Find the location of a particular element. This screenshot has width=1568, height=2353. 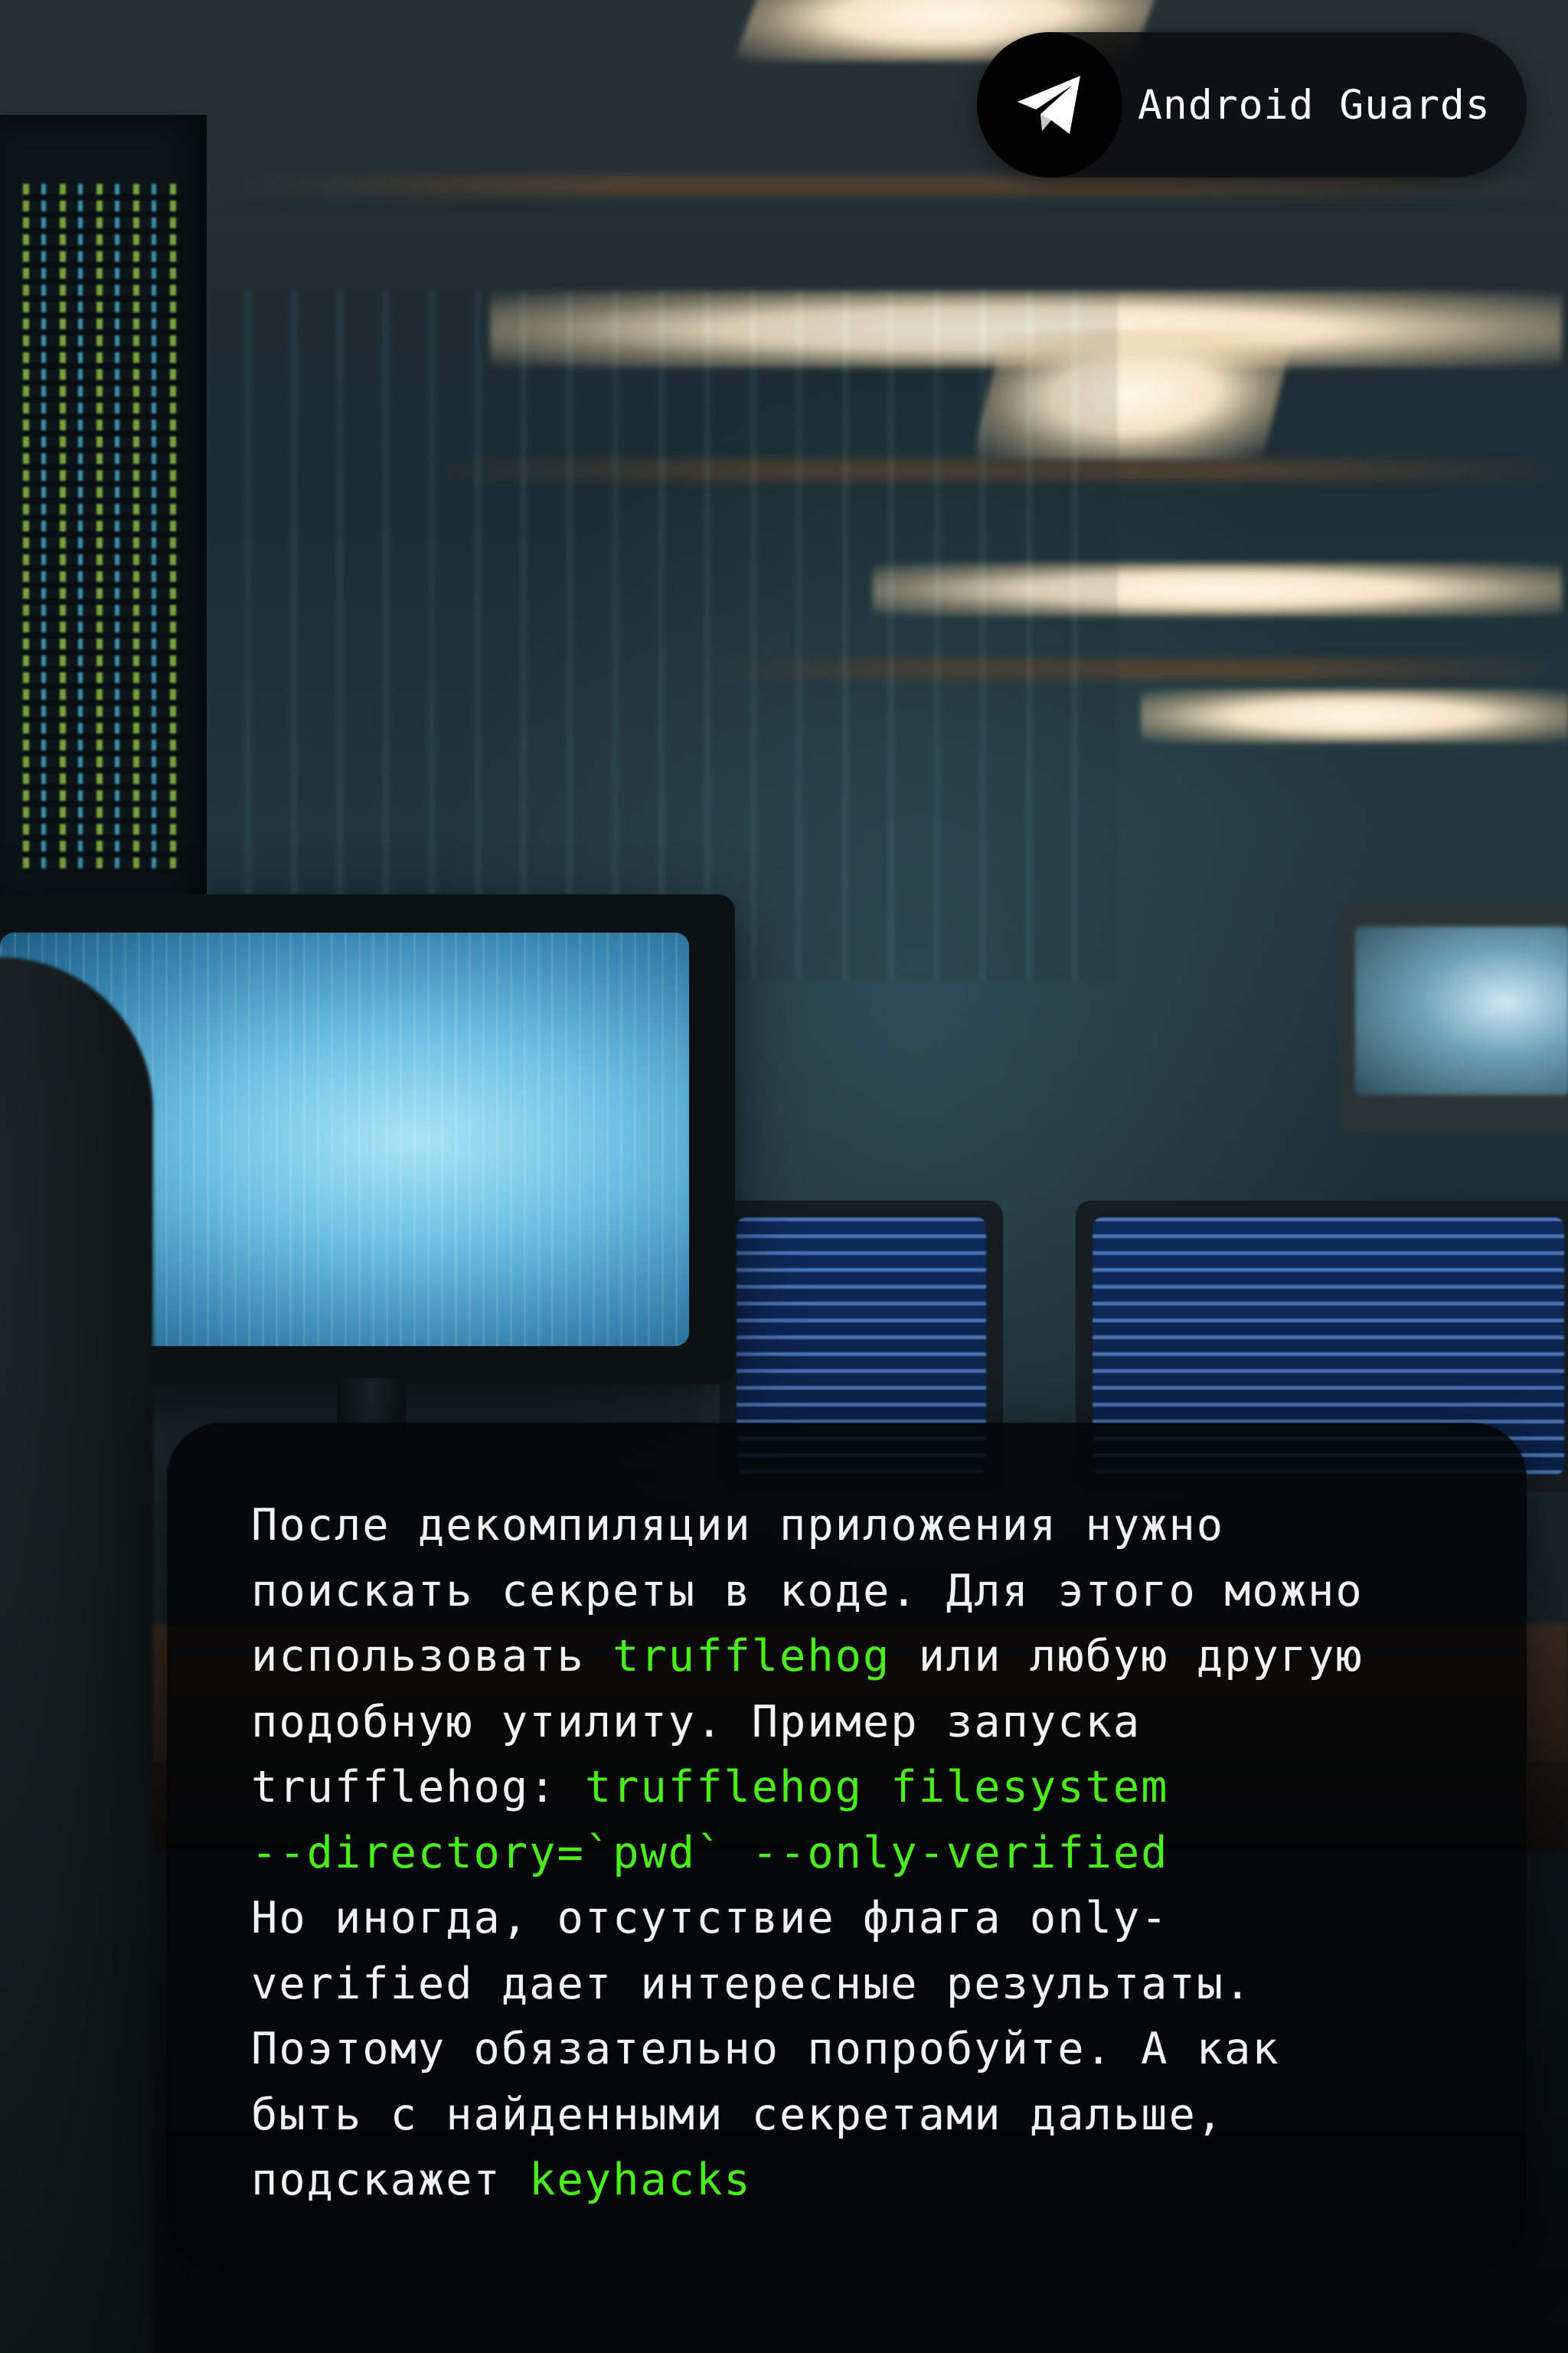

text-line: быть с найденными секретами дальше, is located at coordinates (863, 2116).